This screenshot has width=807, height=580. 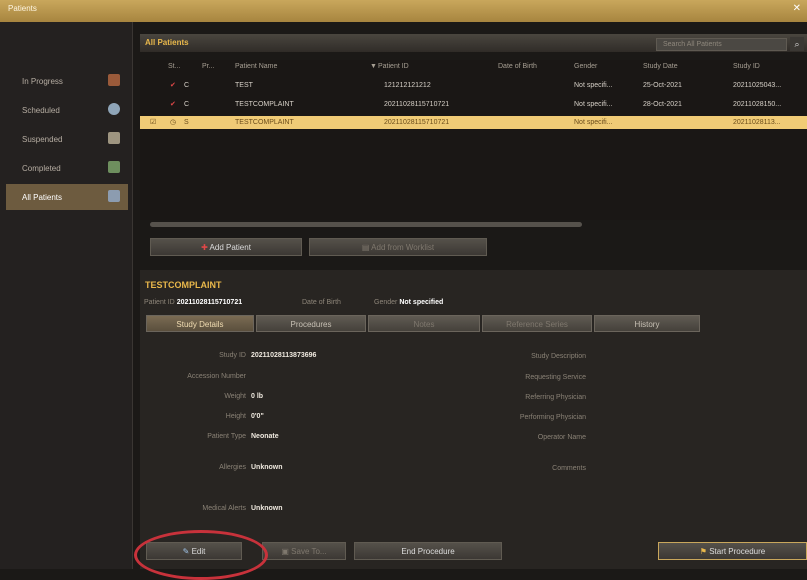 What do you see at coordinates (67, 139) in the screenshot?
I see `sidebar-item-suspended: Suspended` at bounding box center [67, 139].